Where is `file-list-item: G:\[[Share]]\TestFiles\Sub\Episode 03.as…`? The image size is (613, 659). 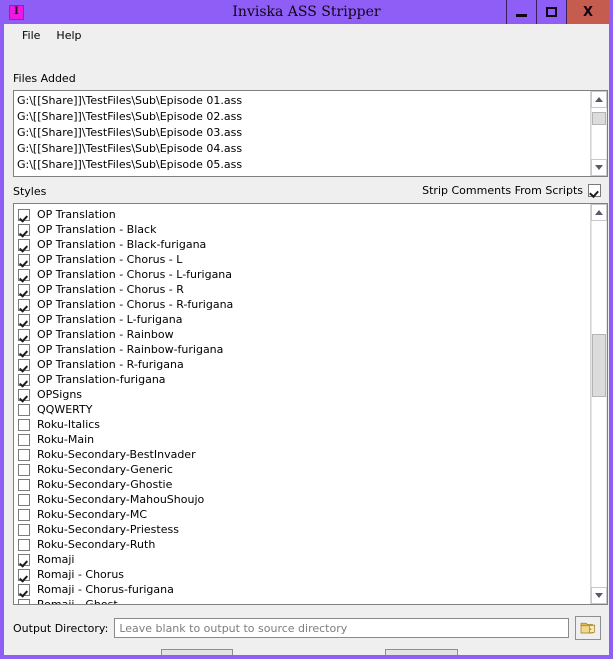 file-list-item: G:\[[Share]]\TestFiles\Sub\Episode 03.as… is located at coordinates (303, 133).